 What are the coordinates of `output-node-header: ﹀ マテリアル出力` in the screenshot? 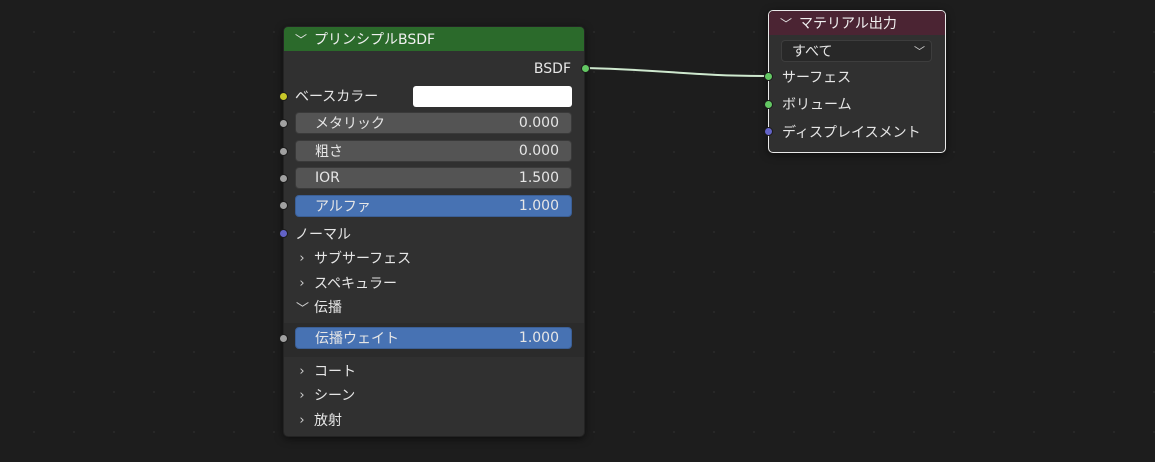 It's located at (857, 23).